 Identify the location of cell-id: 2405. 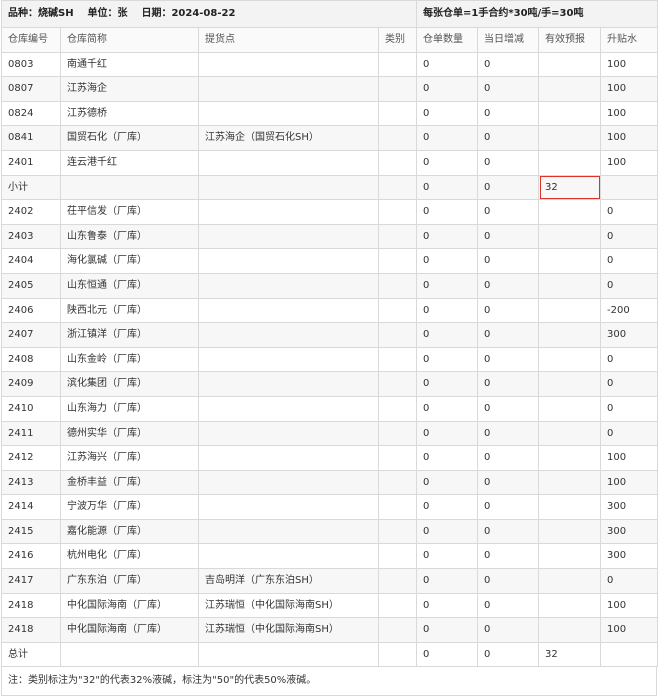
(31, 285).